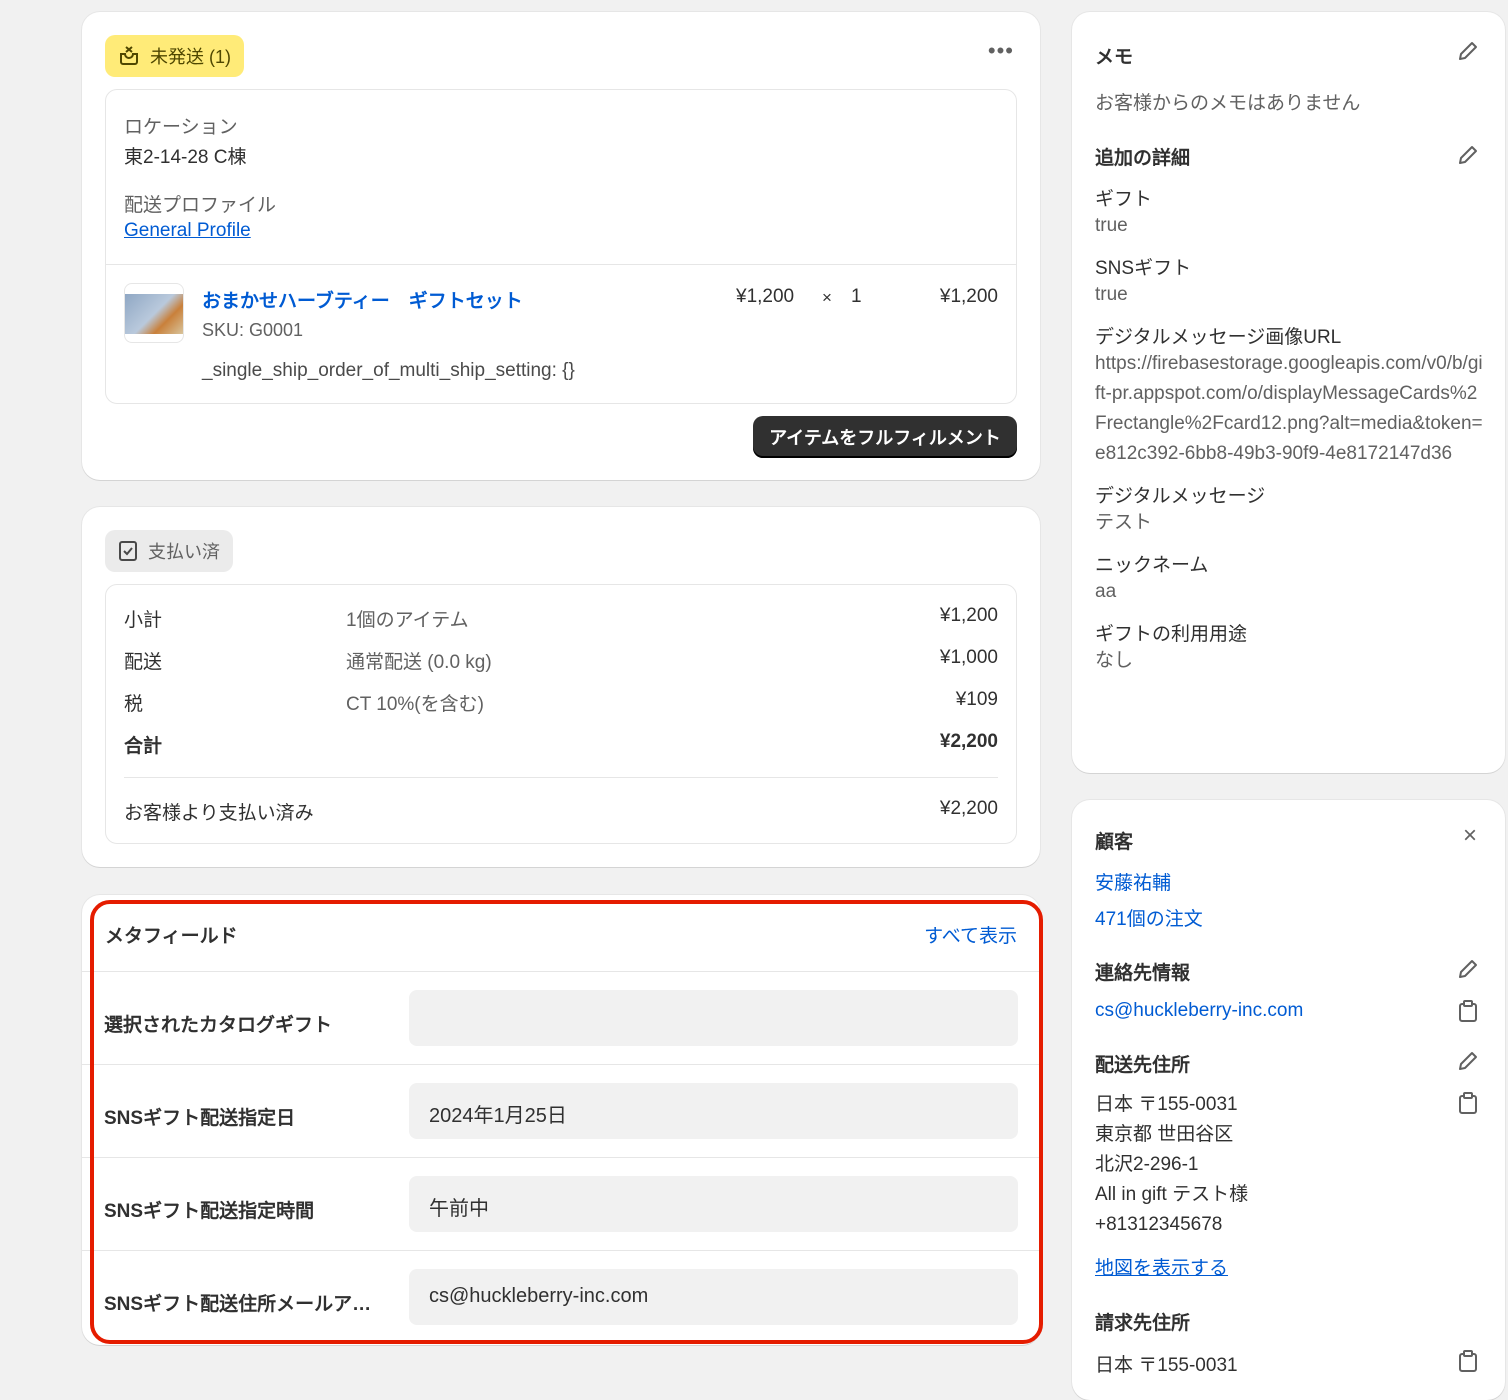 The width and height of the screenshot is (1508, 1400). I want to click on notes-title: メモ, so click(1114, 57).